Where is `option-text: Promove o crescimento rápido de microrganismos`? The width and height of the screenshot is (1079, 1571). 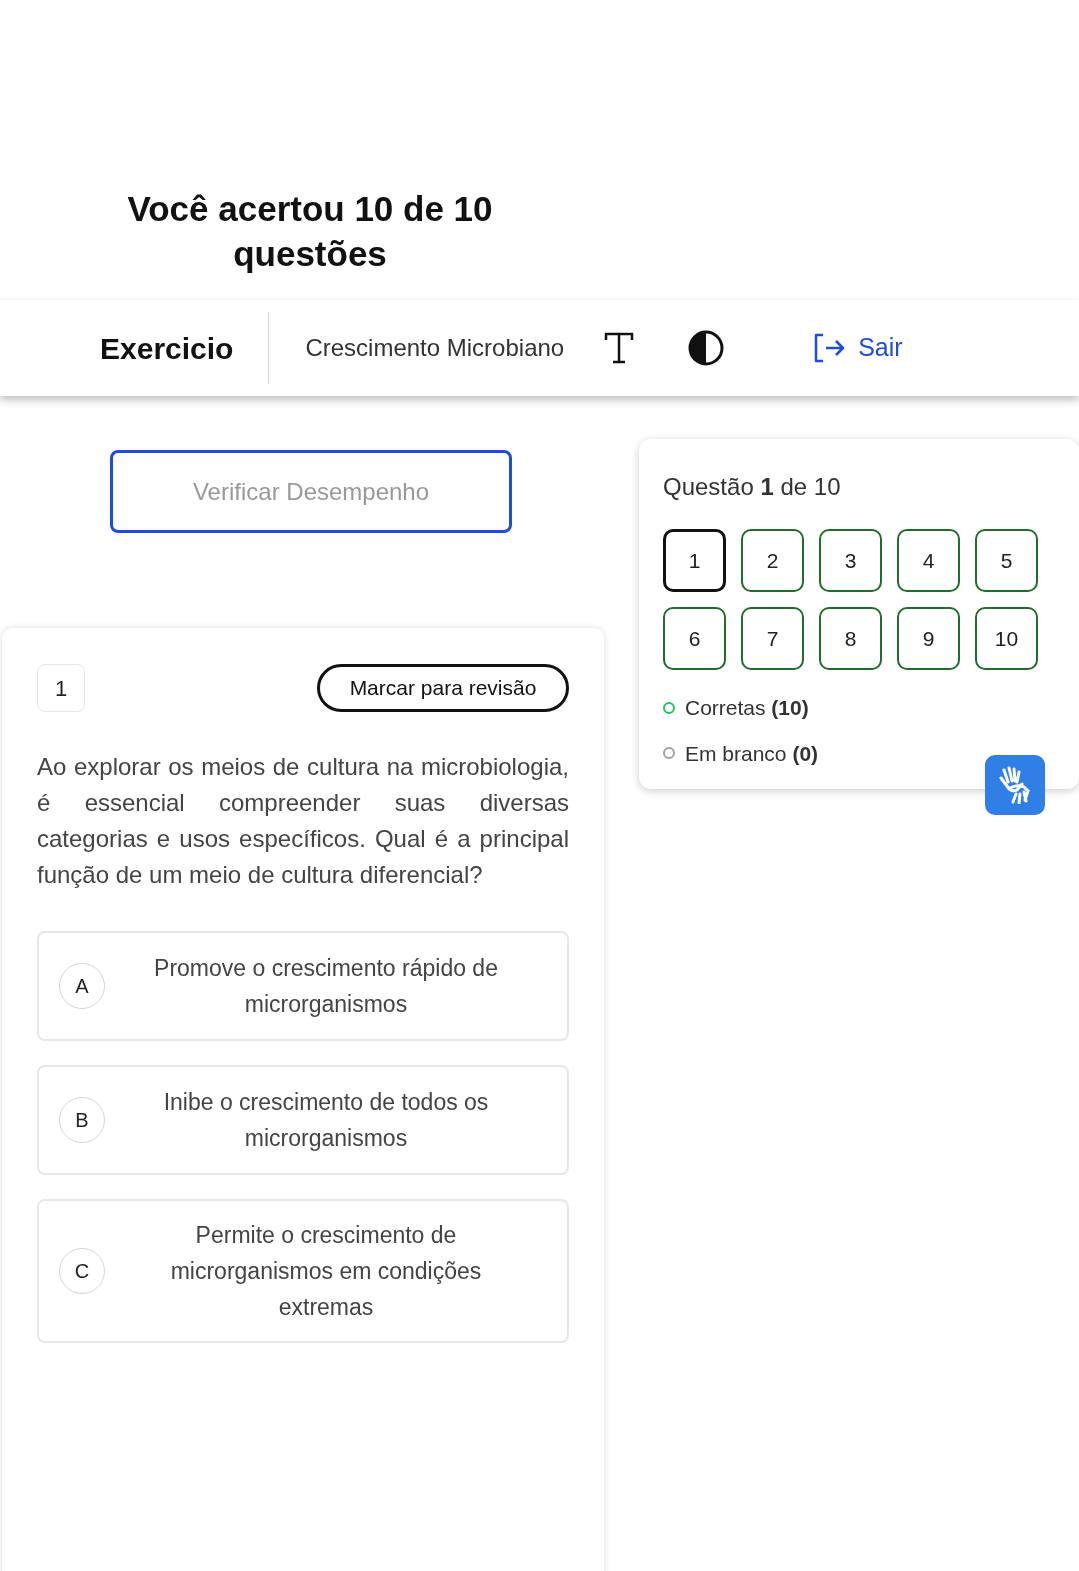
option-text: Promove o crescimento rápido de microrganismos is located at coordinates (326, 986).